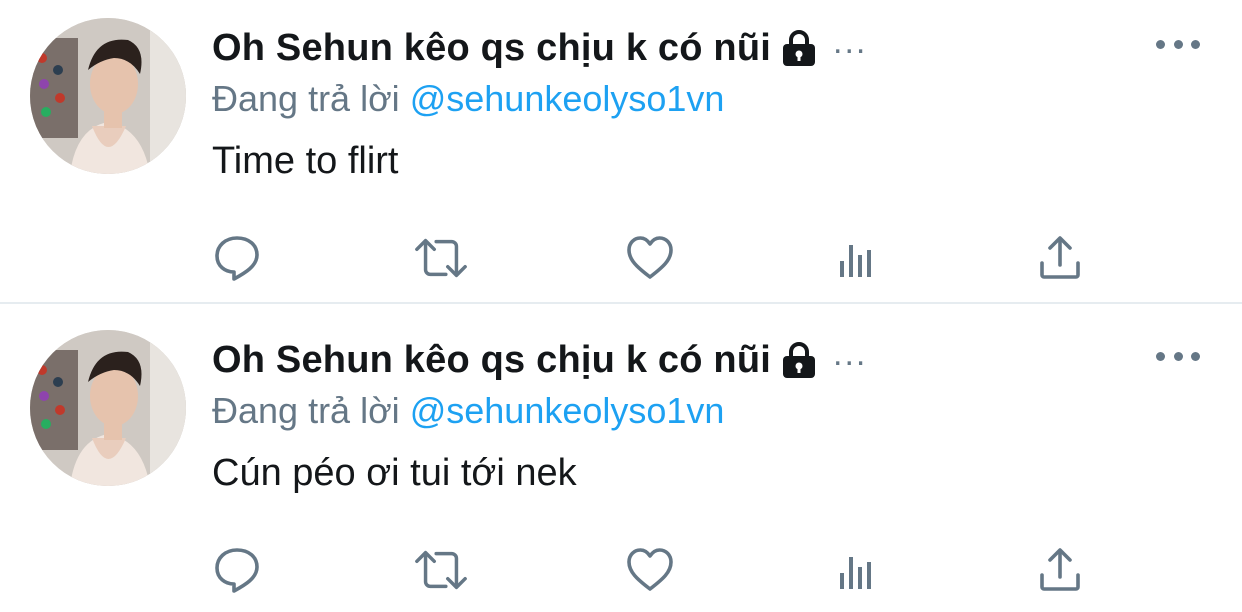 The width and height of the screenshot is (1242, 612). What do you see at coordinates (394, 473) in the screenshot?
I see `tweet-text: Cún péo ơi tui tới nek` at bounding box center [394, 473].